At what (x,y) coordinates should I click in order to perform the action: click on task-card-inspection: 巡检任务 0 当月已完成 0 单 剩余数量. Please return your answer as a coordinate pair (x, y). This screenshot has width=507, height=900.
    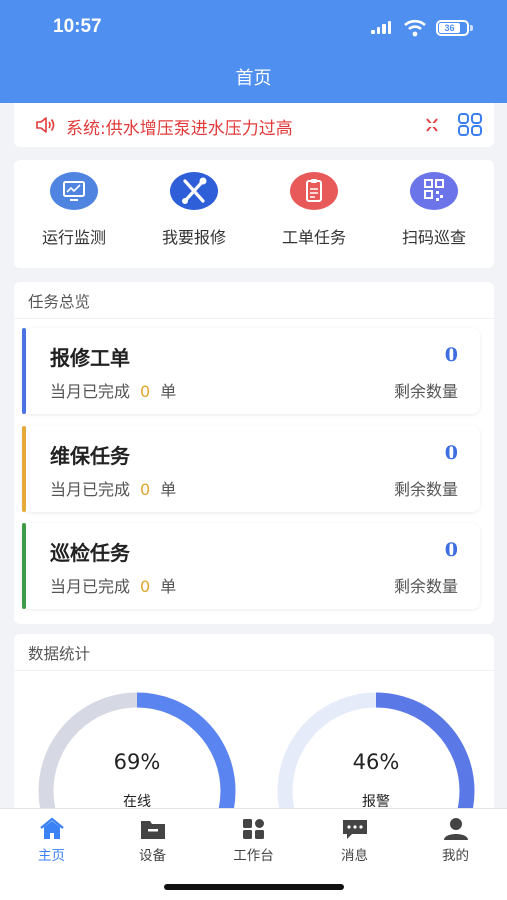
    Looking at the image, I should click on (251, 566).